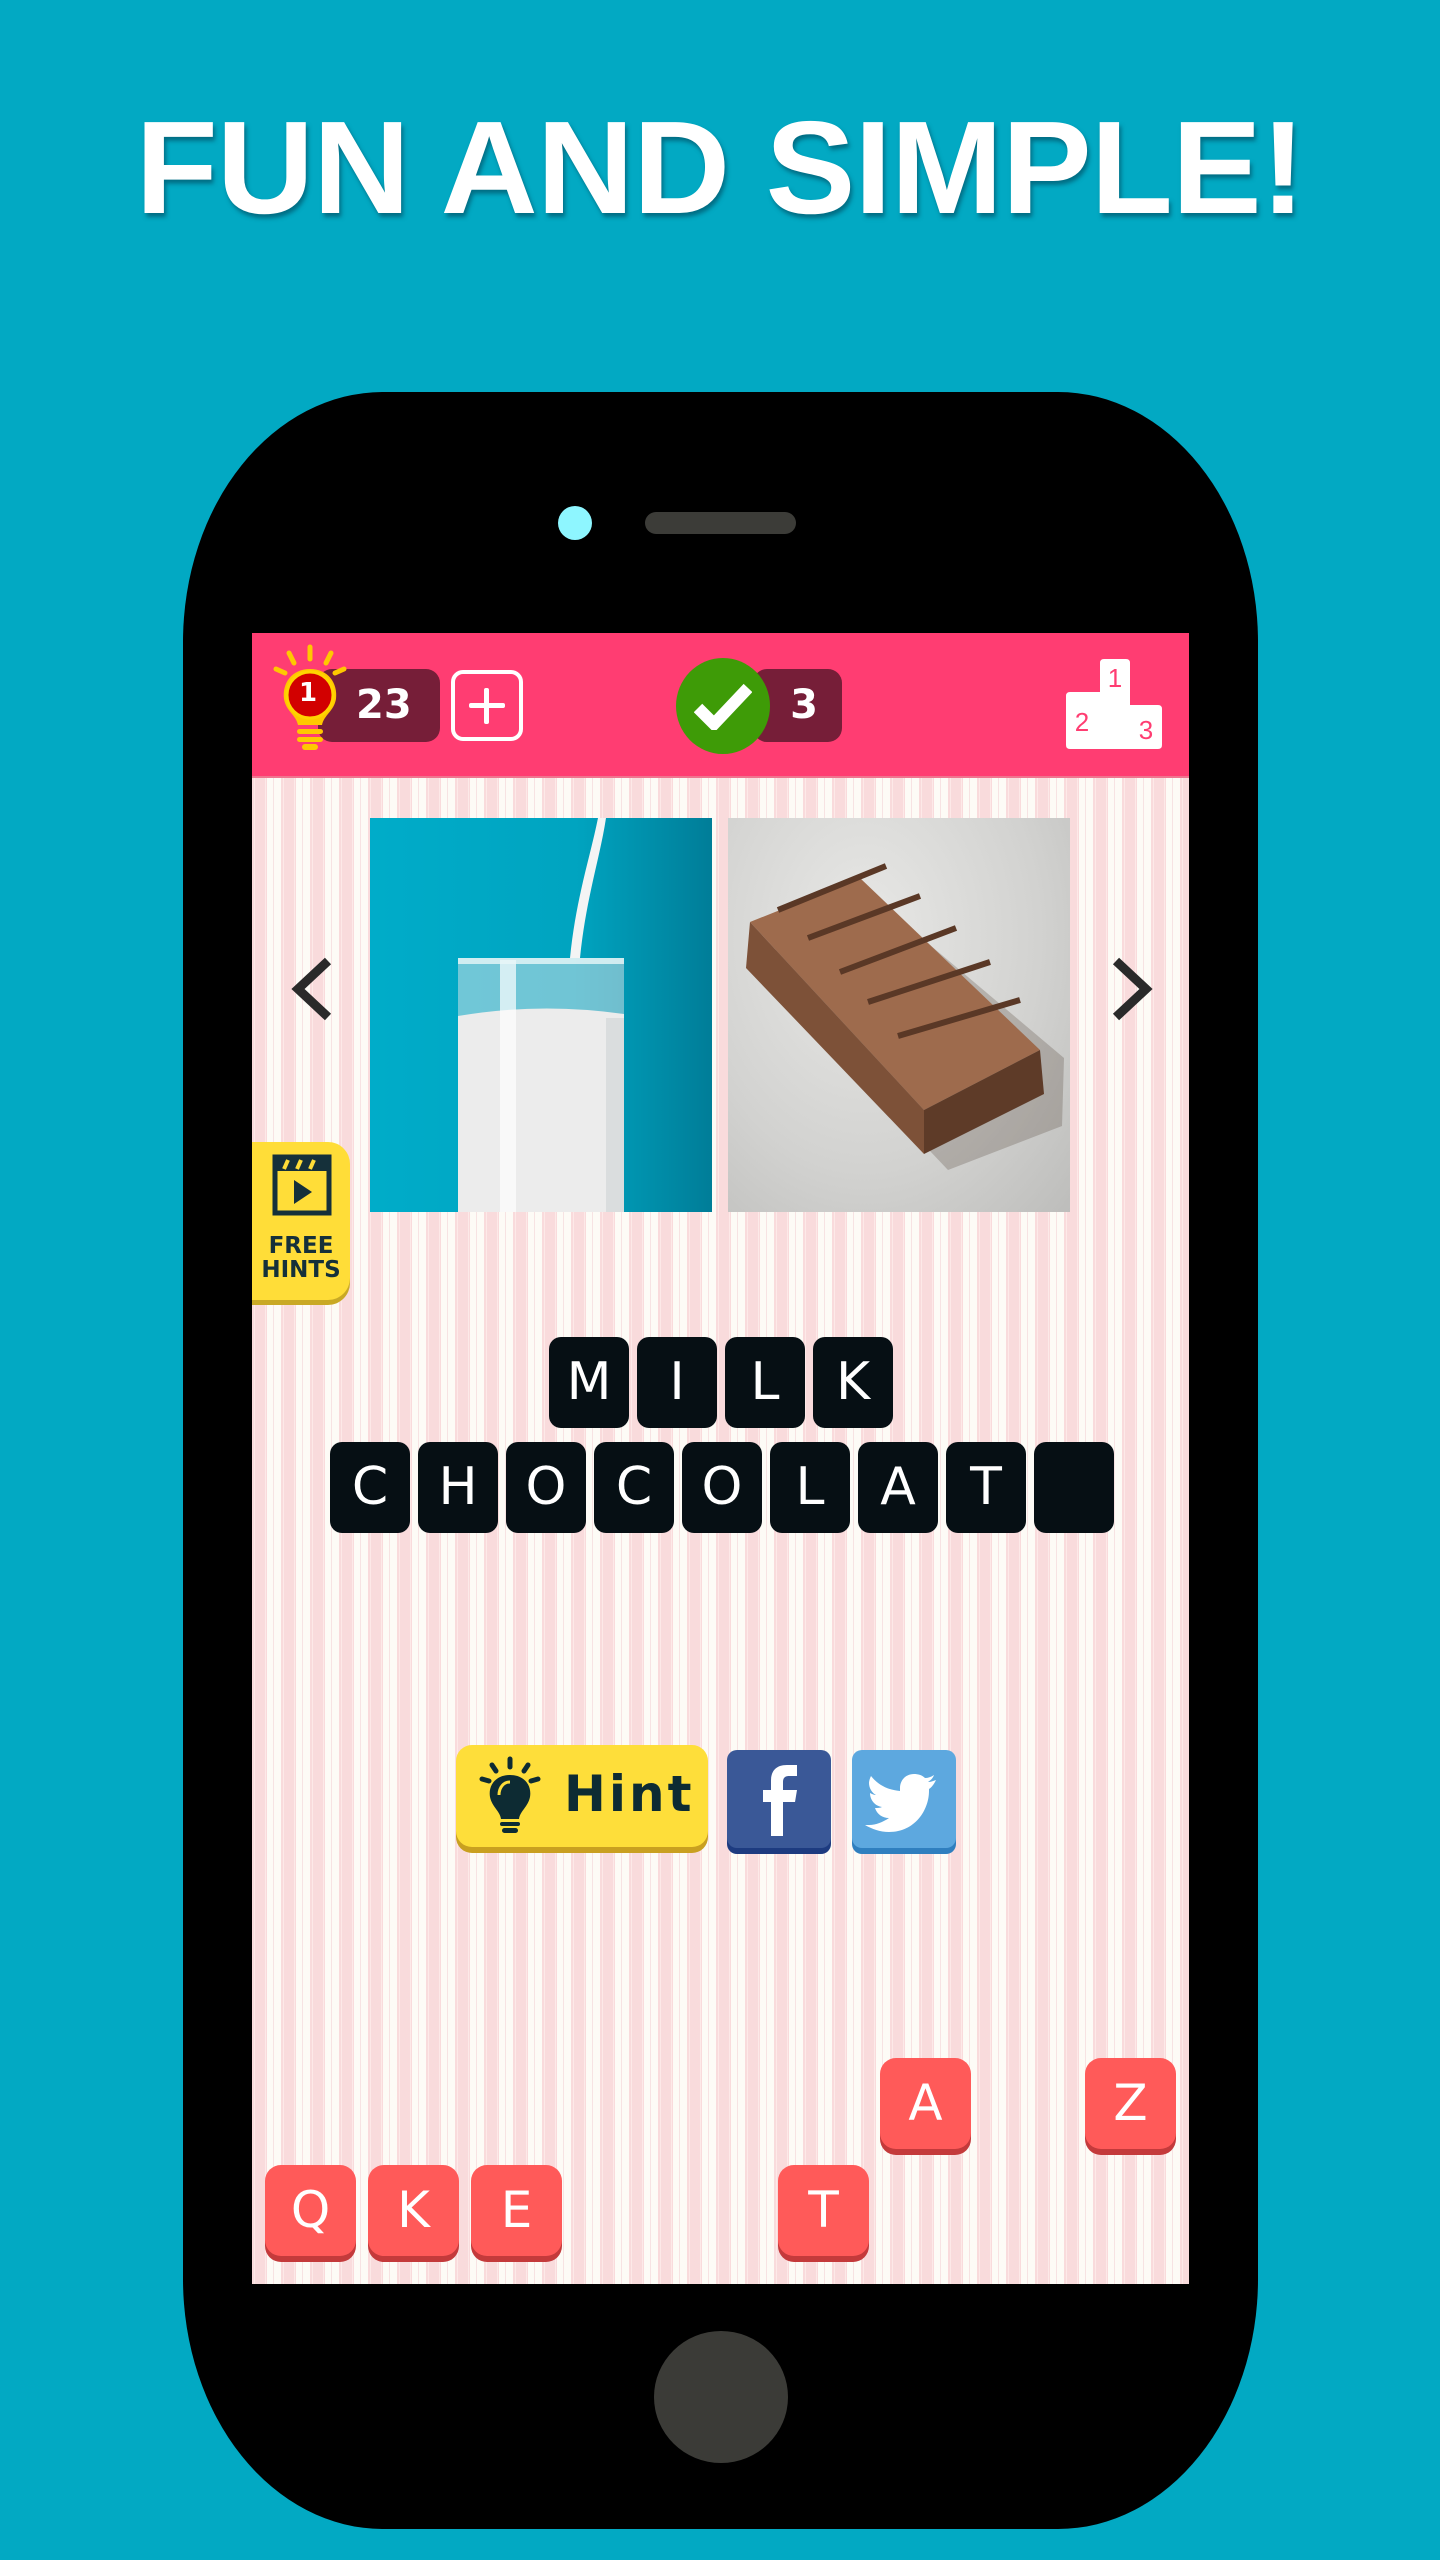  I want to click on answer-tile-empty, so click(1074, 1487).